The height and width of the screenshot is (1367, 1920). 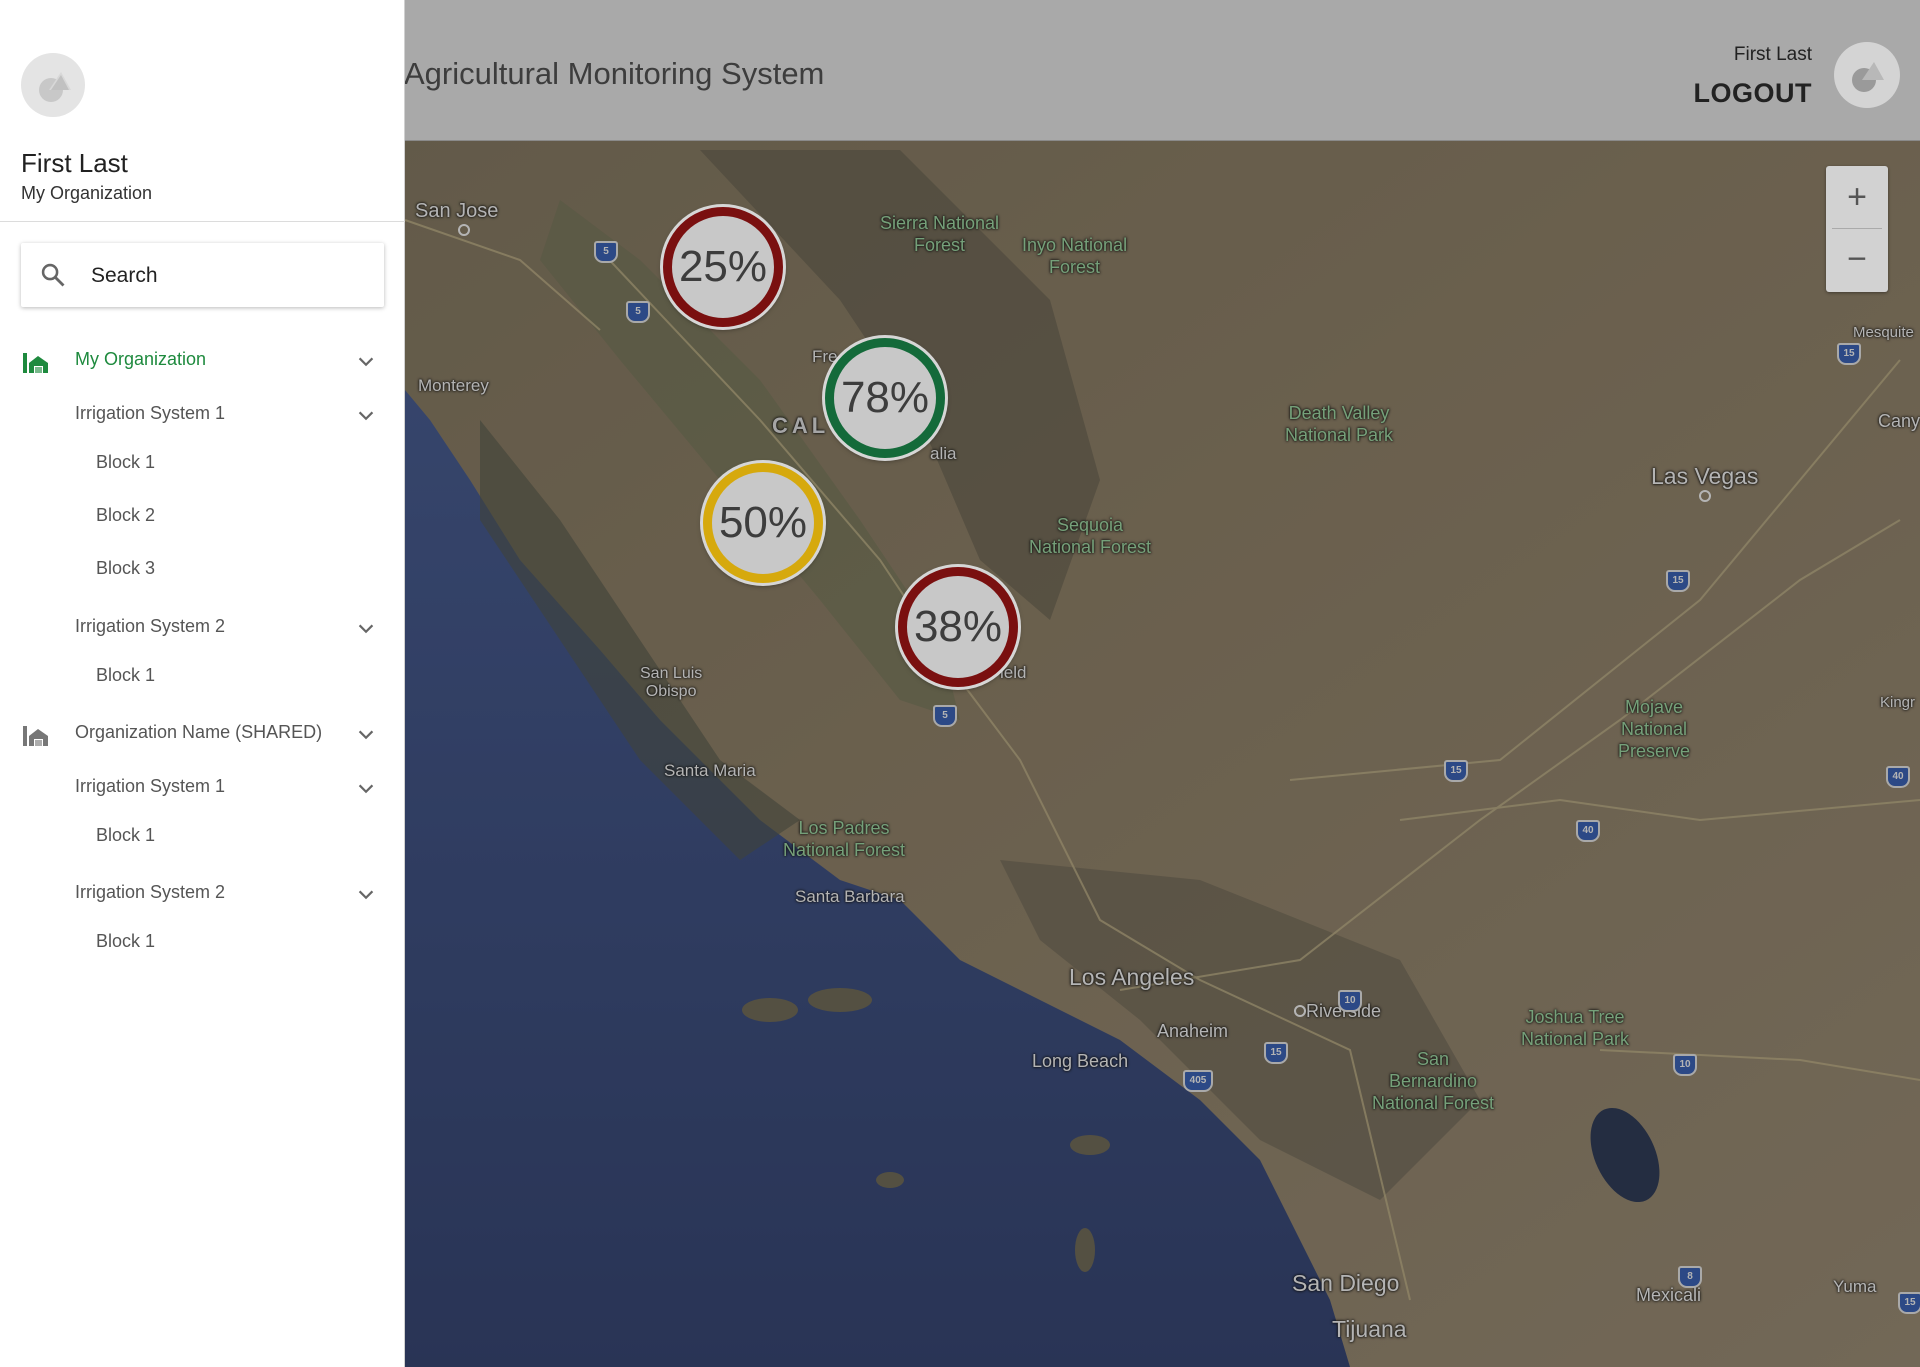 I want to click on tree-item-label: Block 2, so click(x=126, y=515).